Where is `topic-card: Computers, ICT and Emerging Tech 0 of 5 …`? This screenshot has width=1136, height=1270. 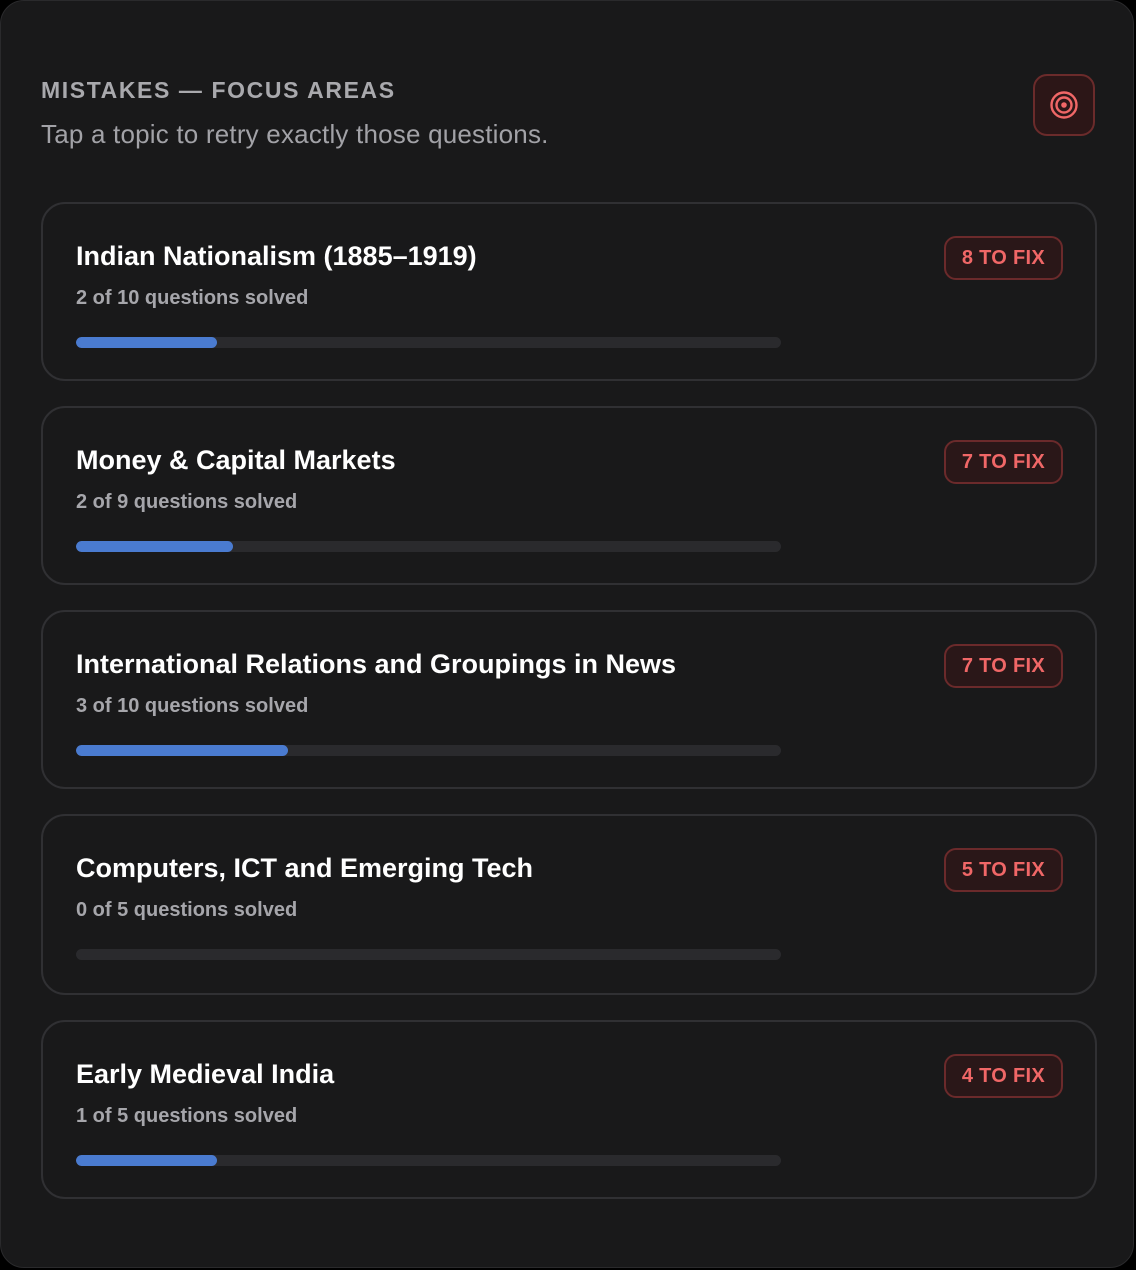 topic-card: Computers, ICT and Emerging Tech 0 of 5 … is located at coordinates (569, 904).